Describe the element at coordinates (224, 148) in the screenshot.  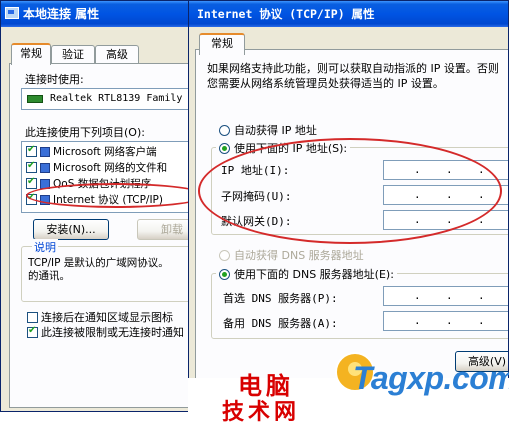
I see `manual-ip-radio` at that location.